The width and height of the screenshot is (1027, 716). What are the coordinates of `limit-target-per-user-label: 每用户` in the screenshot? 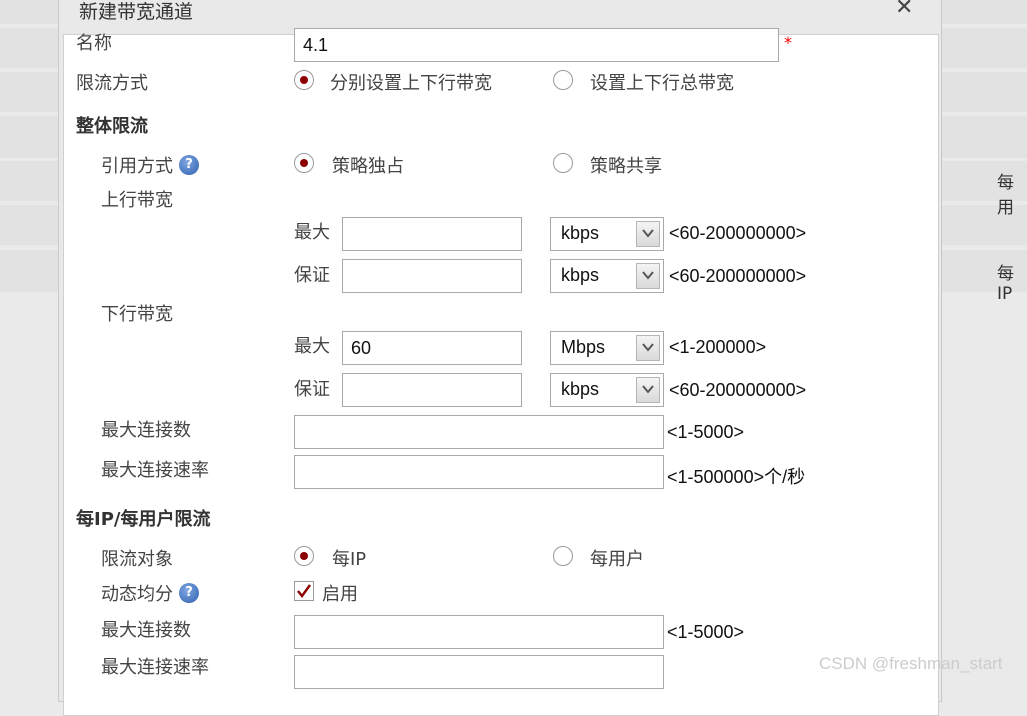 It's located at (617, 559).